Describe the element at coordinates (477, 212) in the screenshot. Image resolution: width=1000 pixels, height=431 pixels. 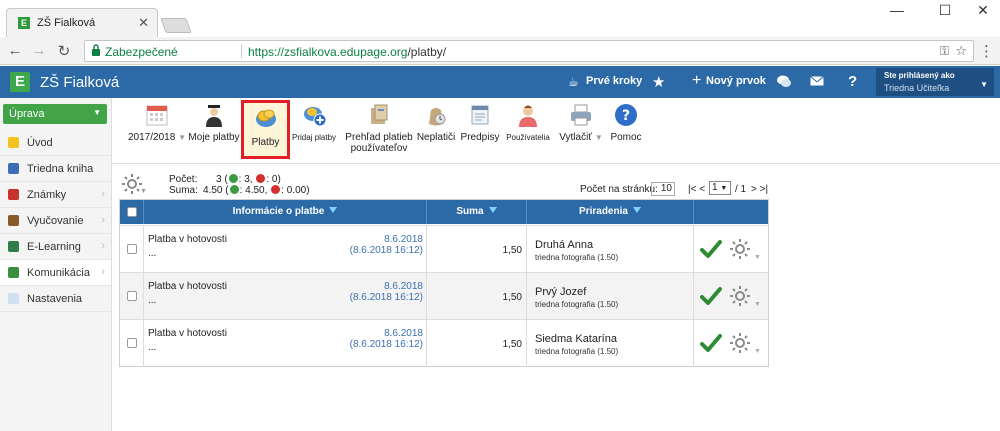
I see `column-header-amount: Suma` at that location.